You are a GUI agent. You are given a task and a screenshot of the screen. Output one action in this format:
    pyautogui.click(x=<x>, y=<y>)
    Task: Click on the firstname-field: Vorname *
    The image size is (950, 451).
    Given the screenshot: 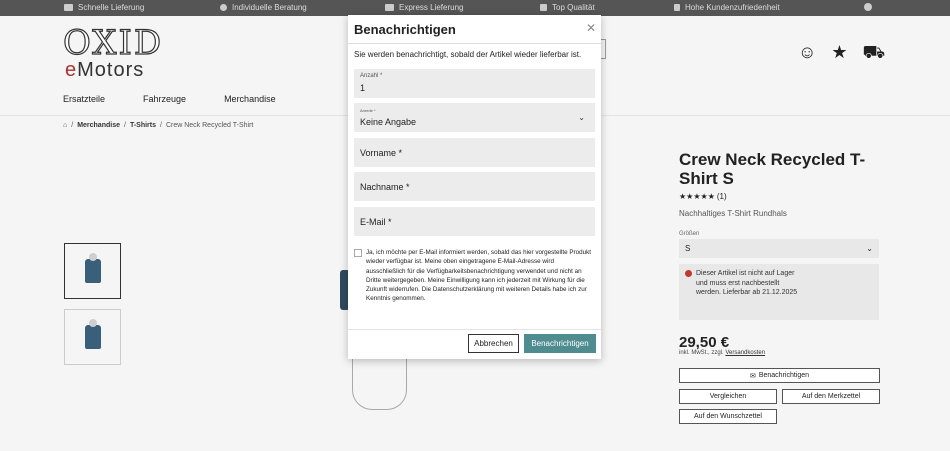 What is the action you would take?
    pyautogui.click(x=474, y=152)
    